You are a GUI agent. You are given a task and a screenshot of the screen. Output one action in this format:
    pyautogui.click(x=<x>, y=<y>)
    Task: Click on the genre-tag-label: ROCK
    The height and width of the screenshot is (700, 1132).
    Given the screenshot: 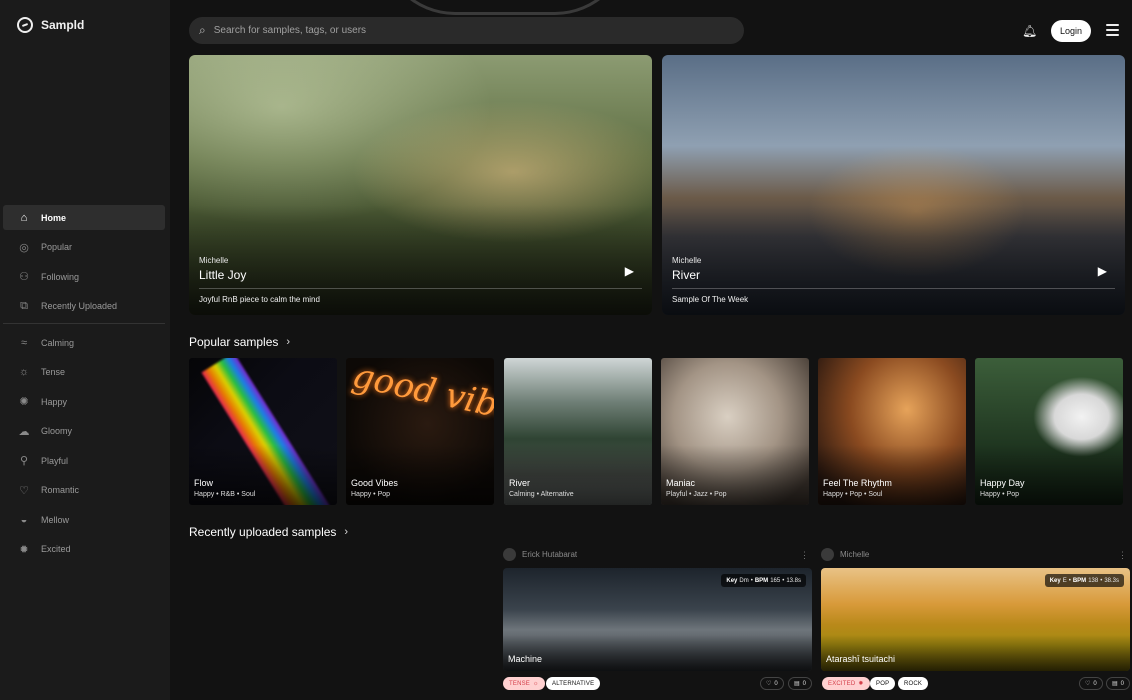 What is the action you would take?
    pyautogui.click(x=913, y=683)
    